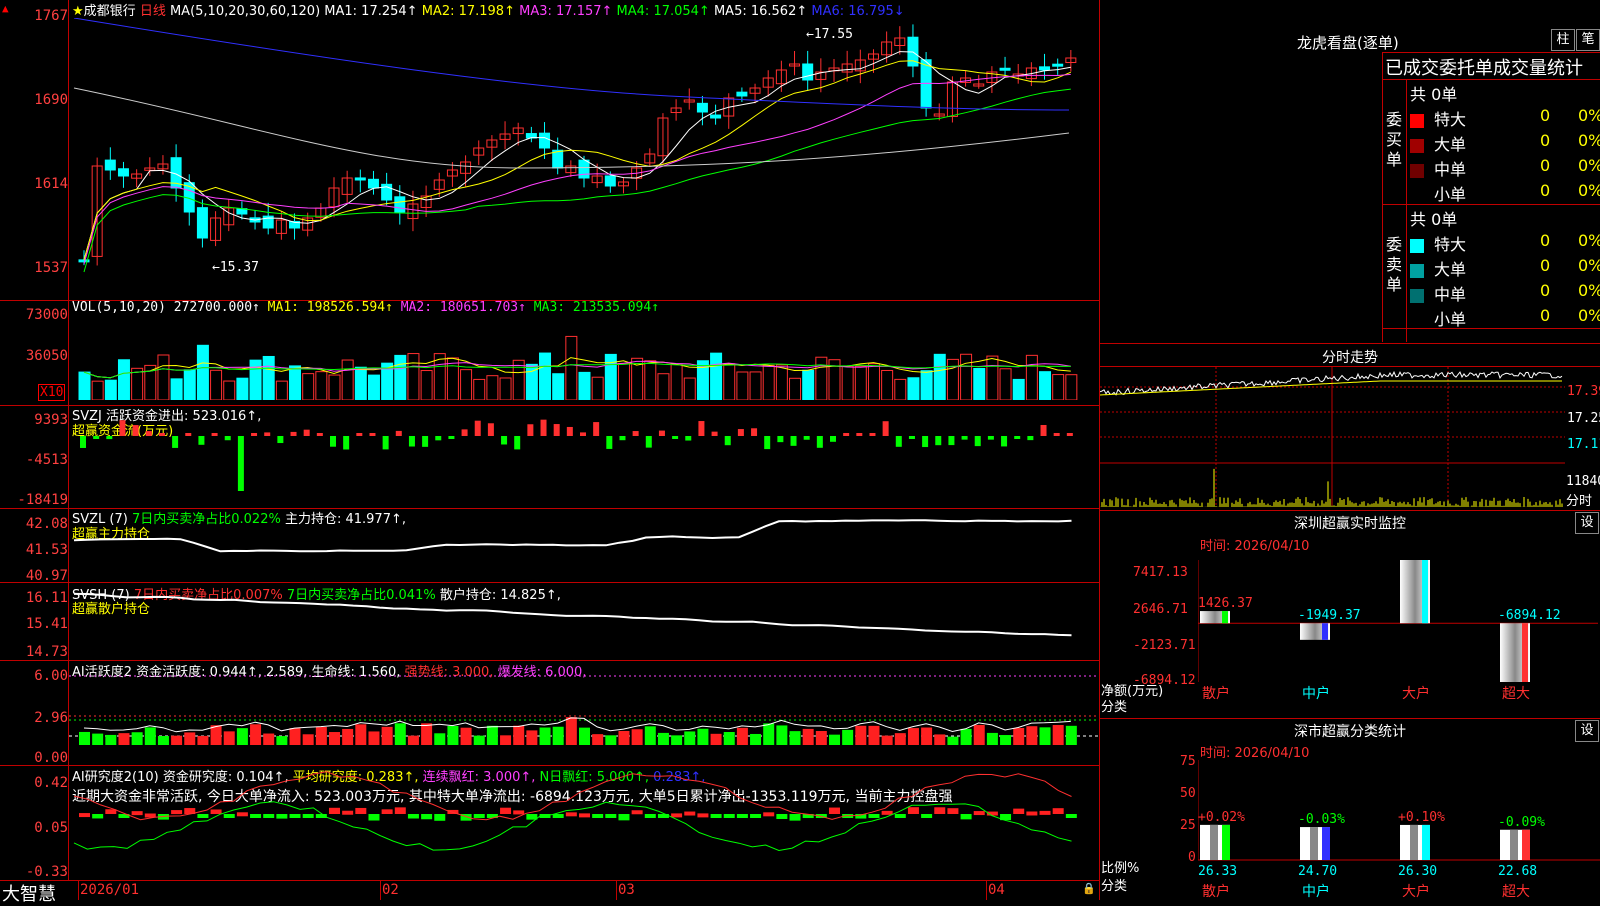  What do you see at coordinates (46, 524) in the screenshot?
I see `svzl-axis-1: 42.08` at bounding box center [46, 524].